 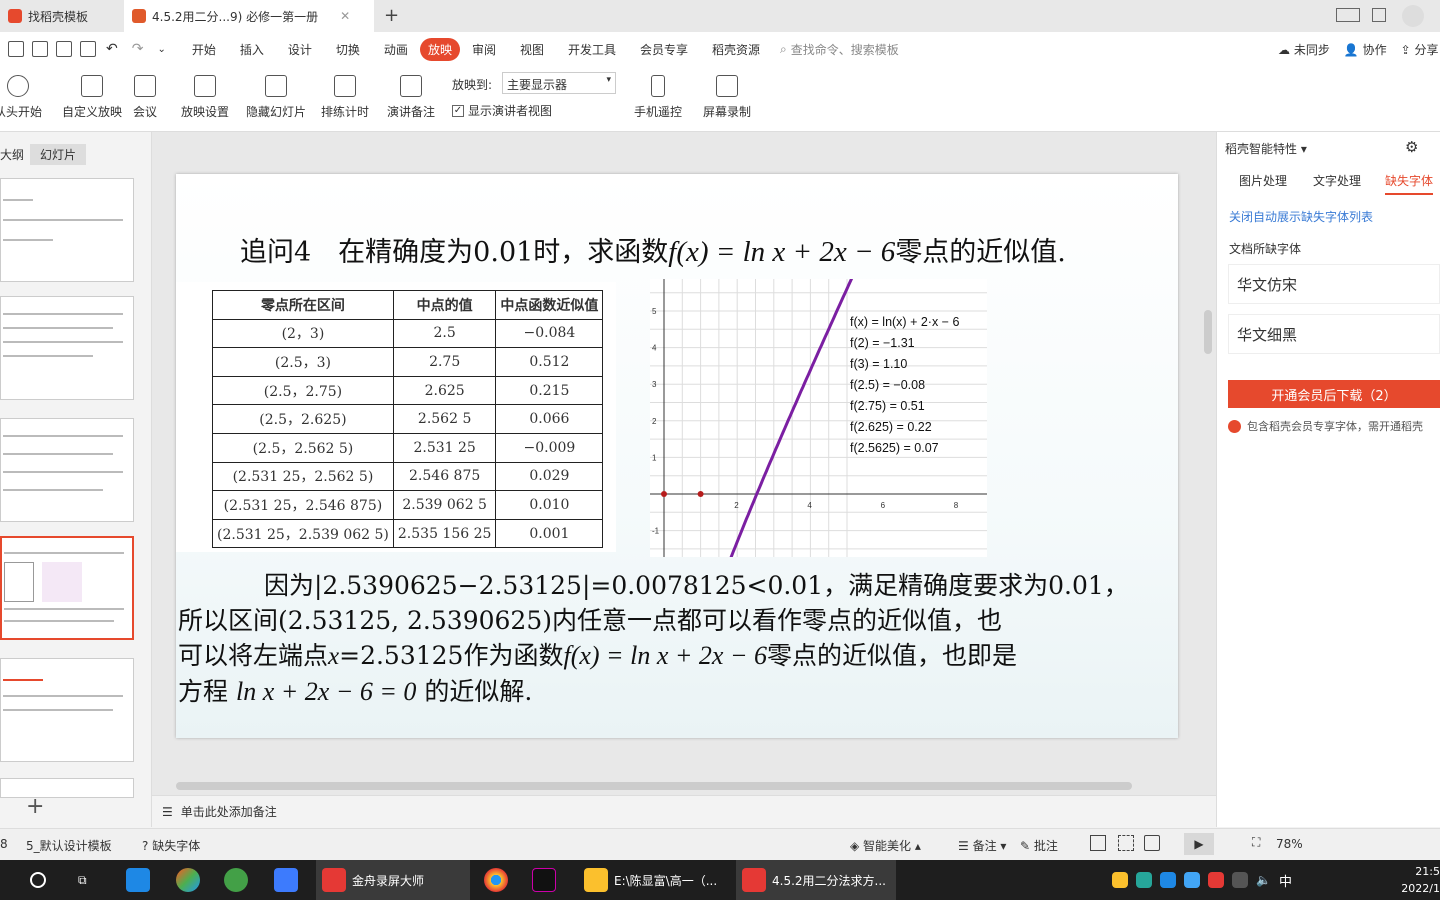 I want to click on close-auto-show-link: 关闭自动展示缺失字体列表, so click(x=1301, y=216).